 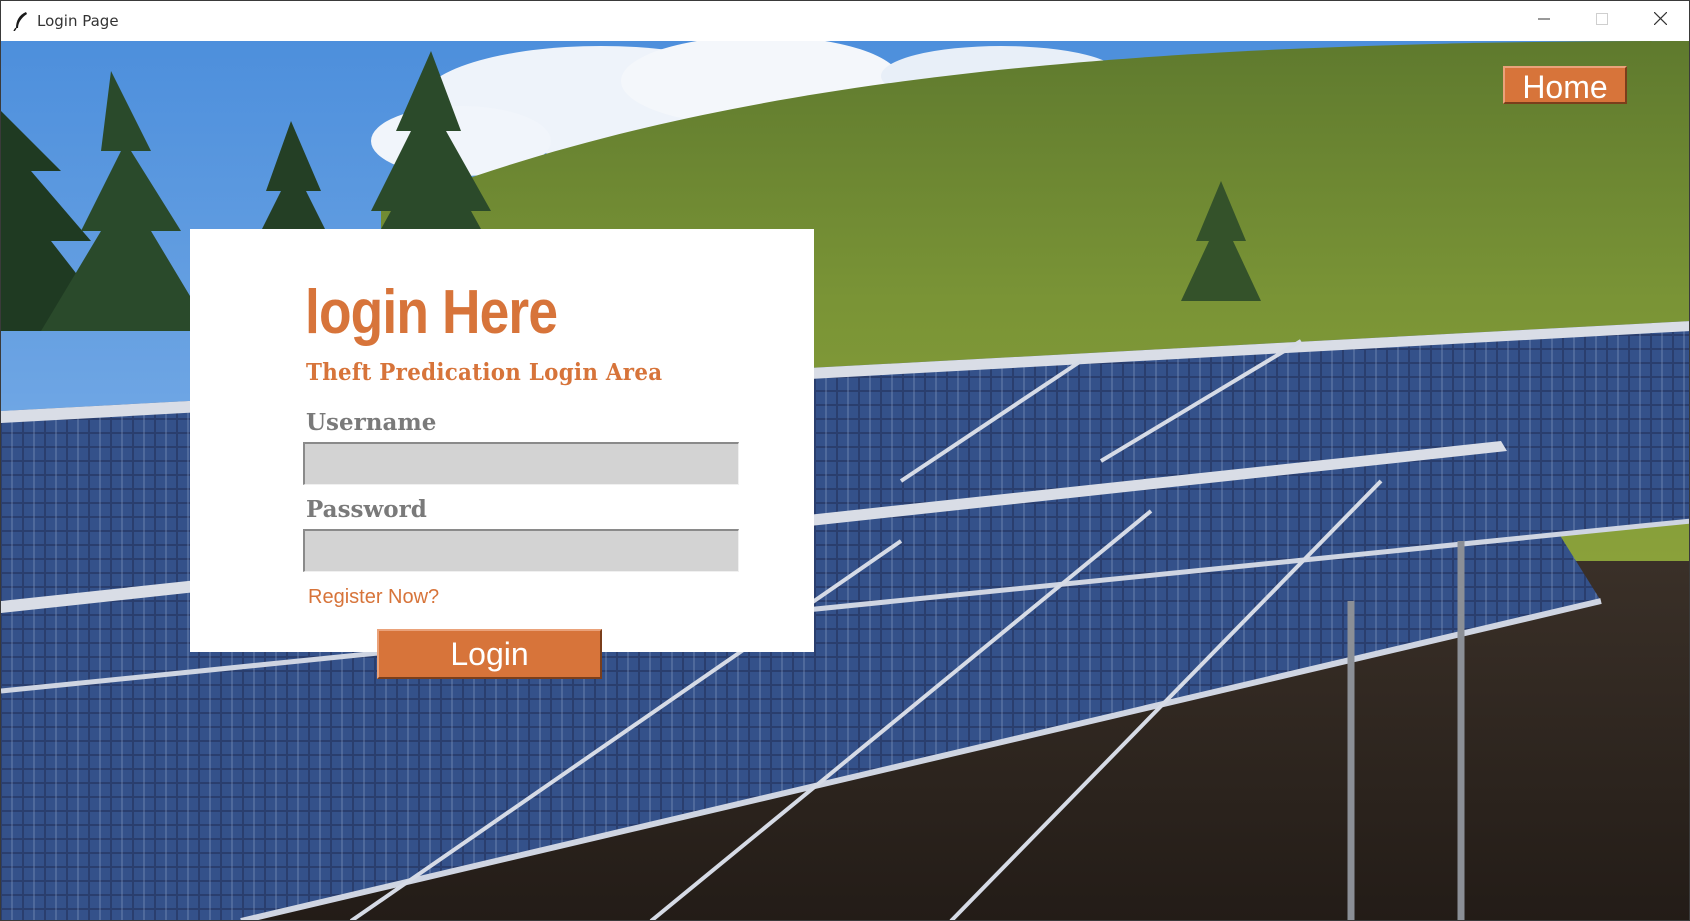 I want to click on close-button, so click(x=1660, y=21).